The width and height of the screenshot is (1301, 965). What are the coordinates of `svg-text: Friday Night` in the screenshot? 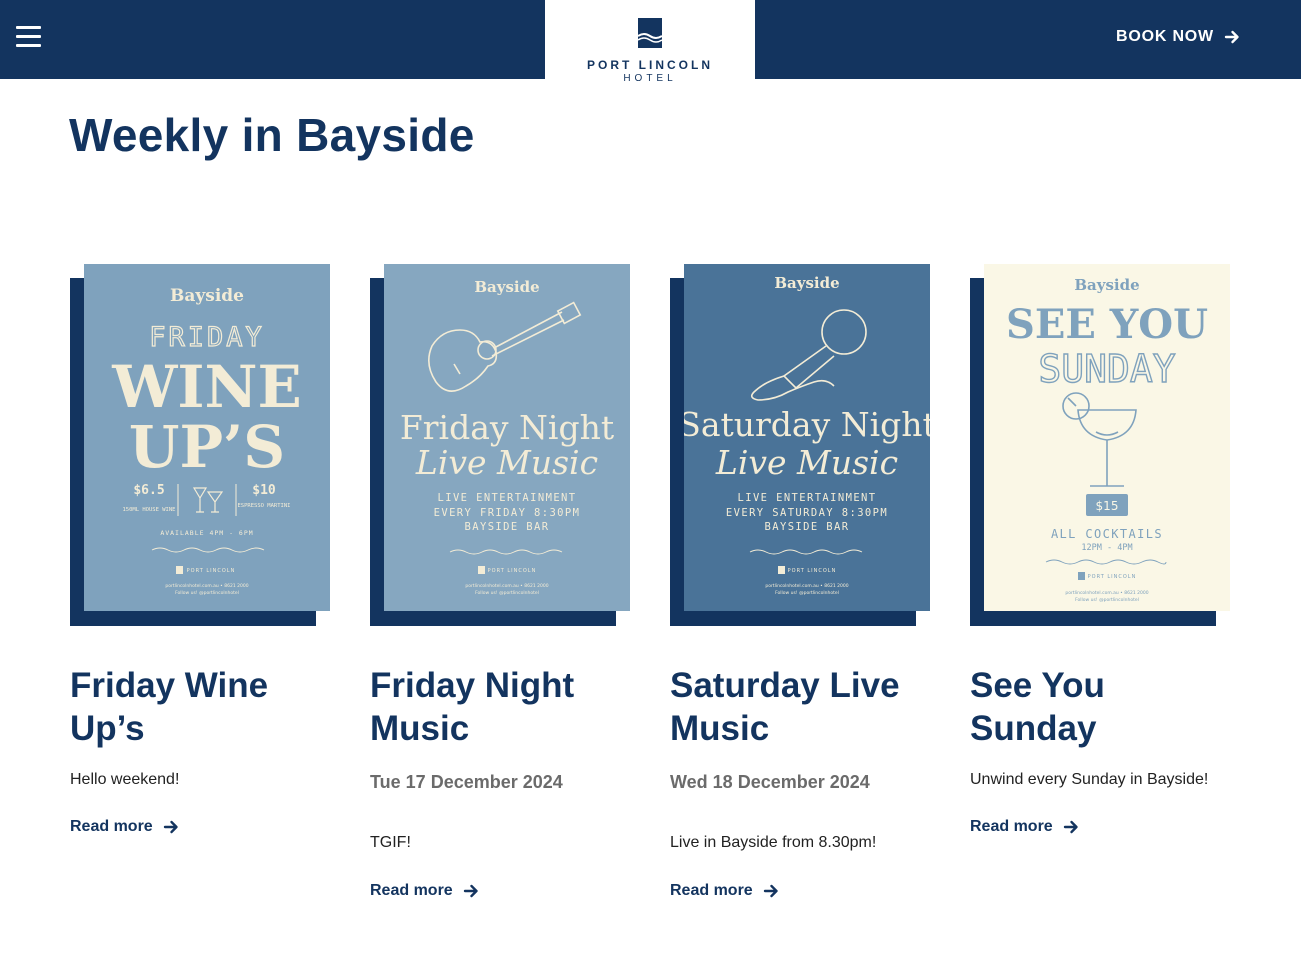 It's located at (507, 427).